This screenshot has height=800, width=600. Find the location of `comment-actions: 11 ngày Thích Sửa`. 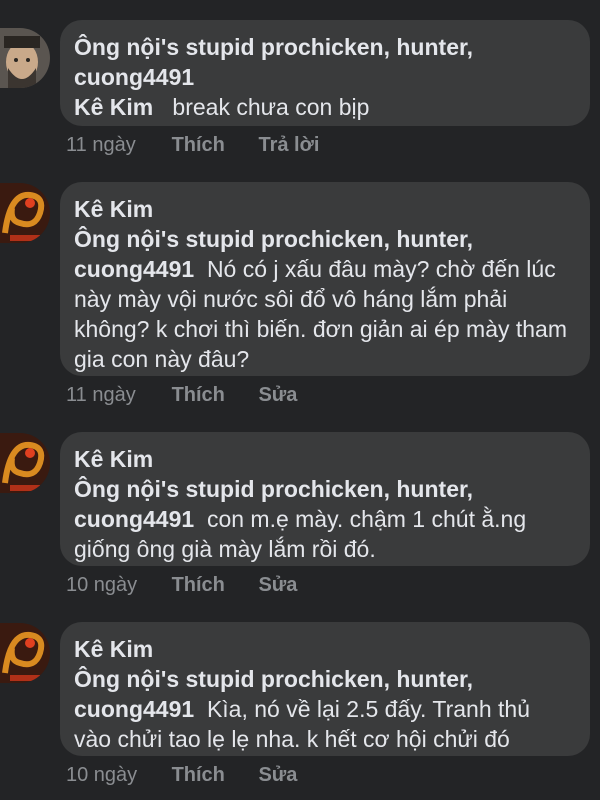

comment-actions: 11 ngày Thích Sửa is located at coordinates (195, 395).